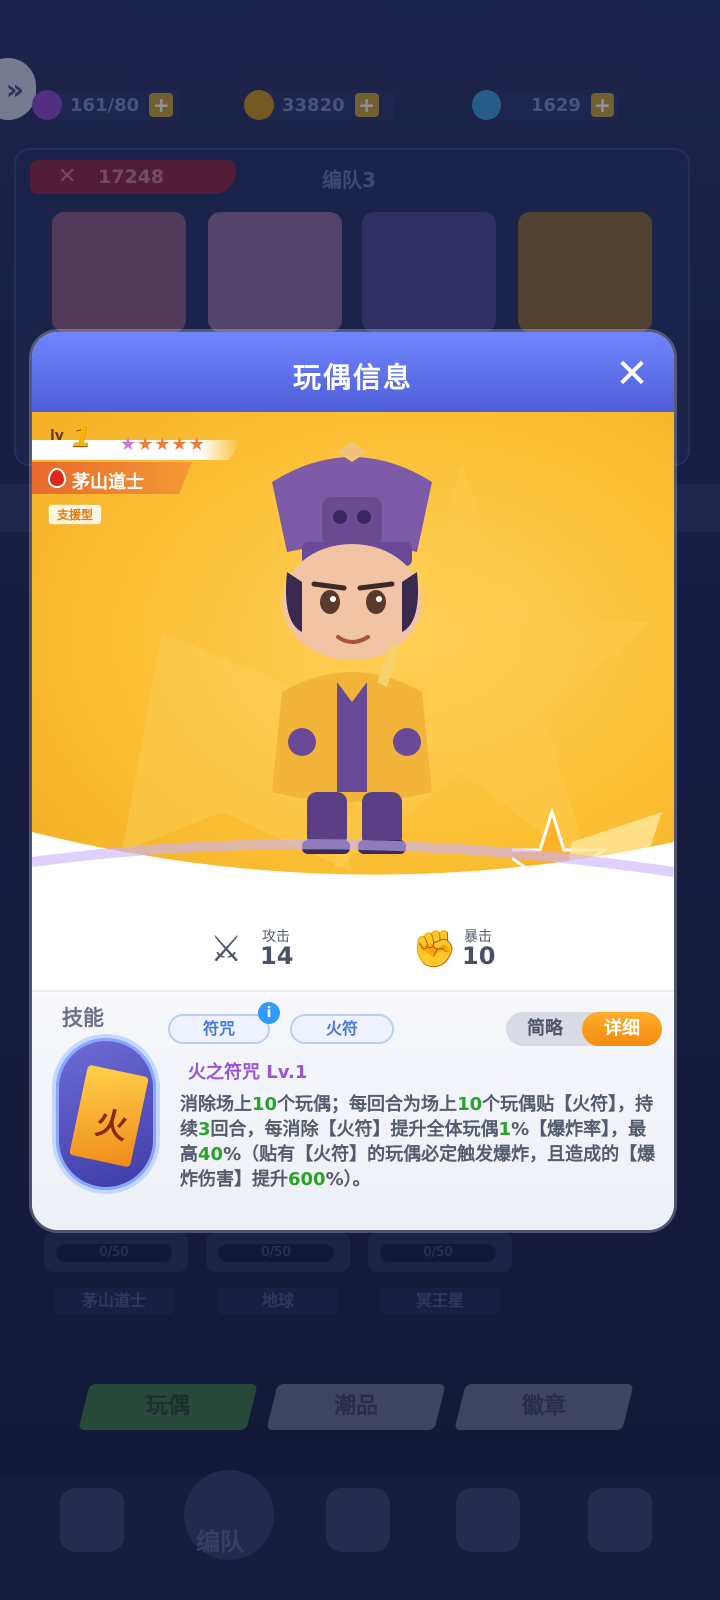  Describe the element at coordinates (226, 949) in the screenshot. I see `crossed-swords-icon: ⚔` at that location.